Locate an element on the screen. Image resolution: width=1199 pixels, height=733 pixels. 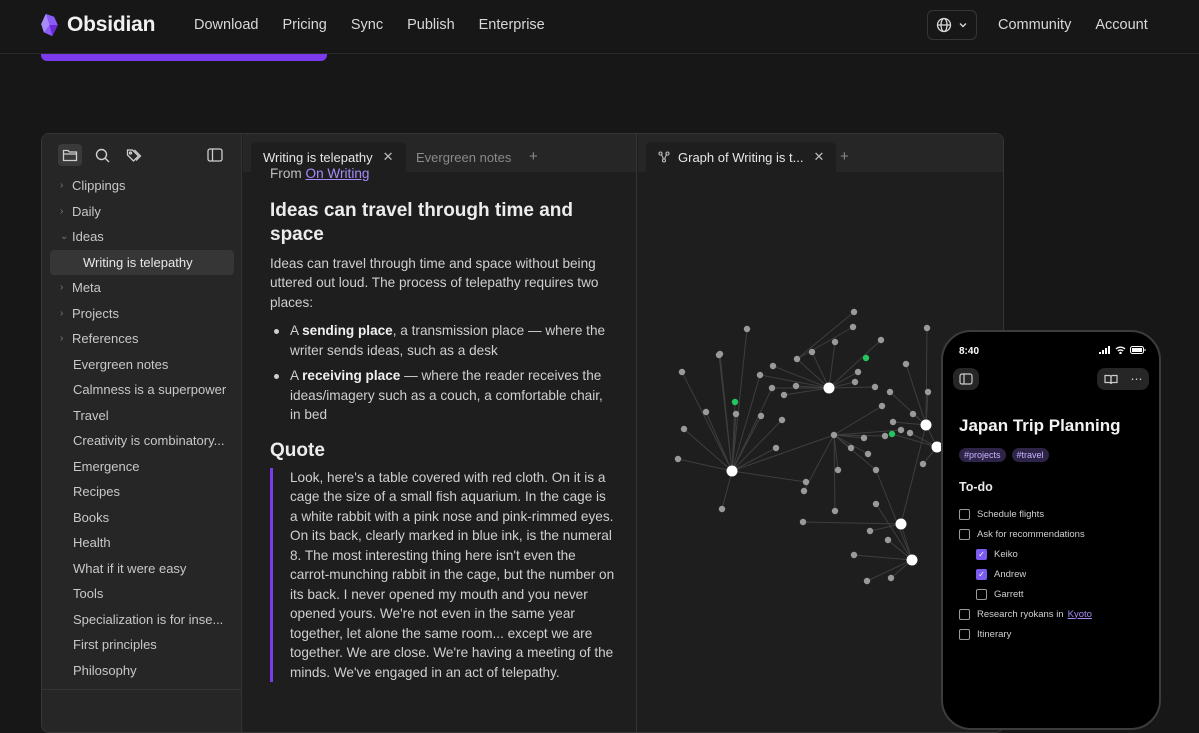
tag-travel: #travel is located at coordinates (1030, 455).